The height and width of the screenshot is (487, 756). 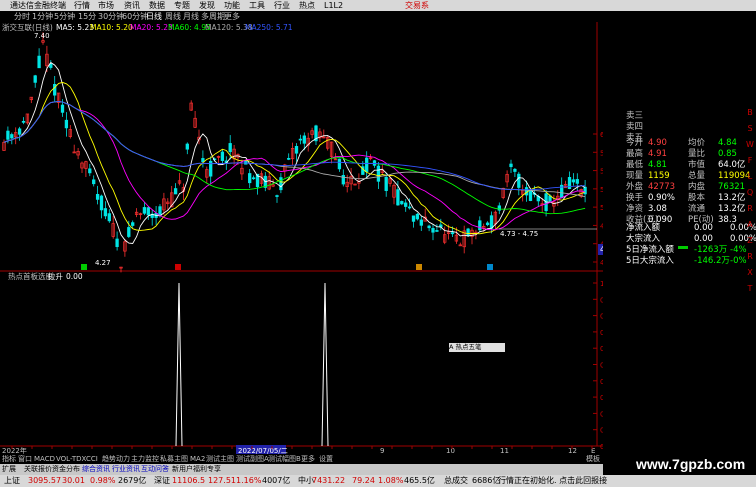 What do you see at coordinates (504, 450) in the screenshot?
I see `time-month-label: 11` at bounding box center [504, 450].